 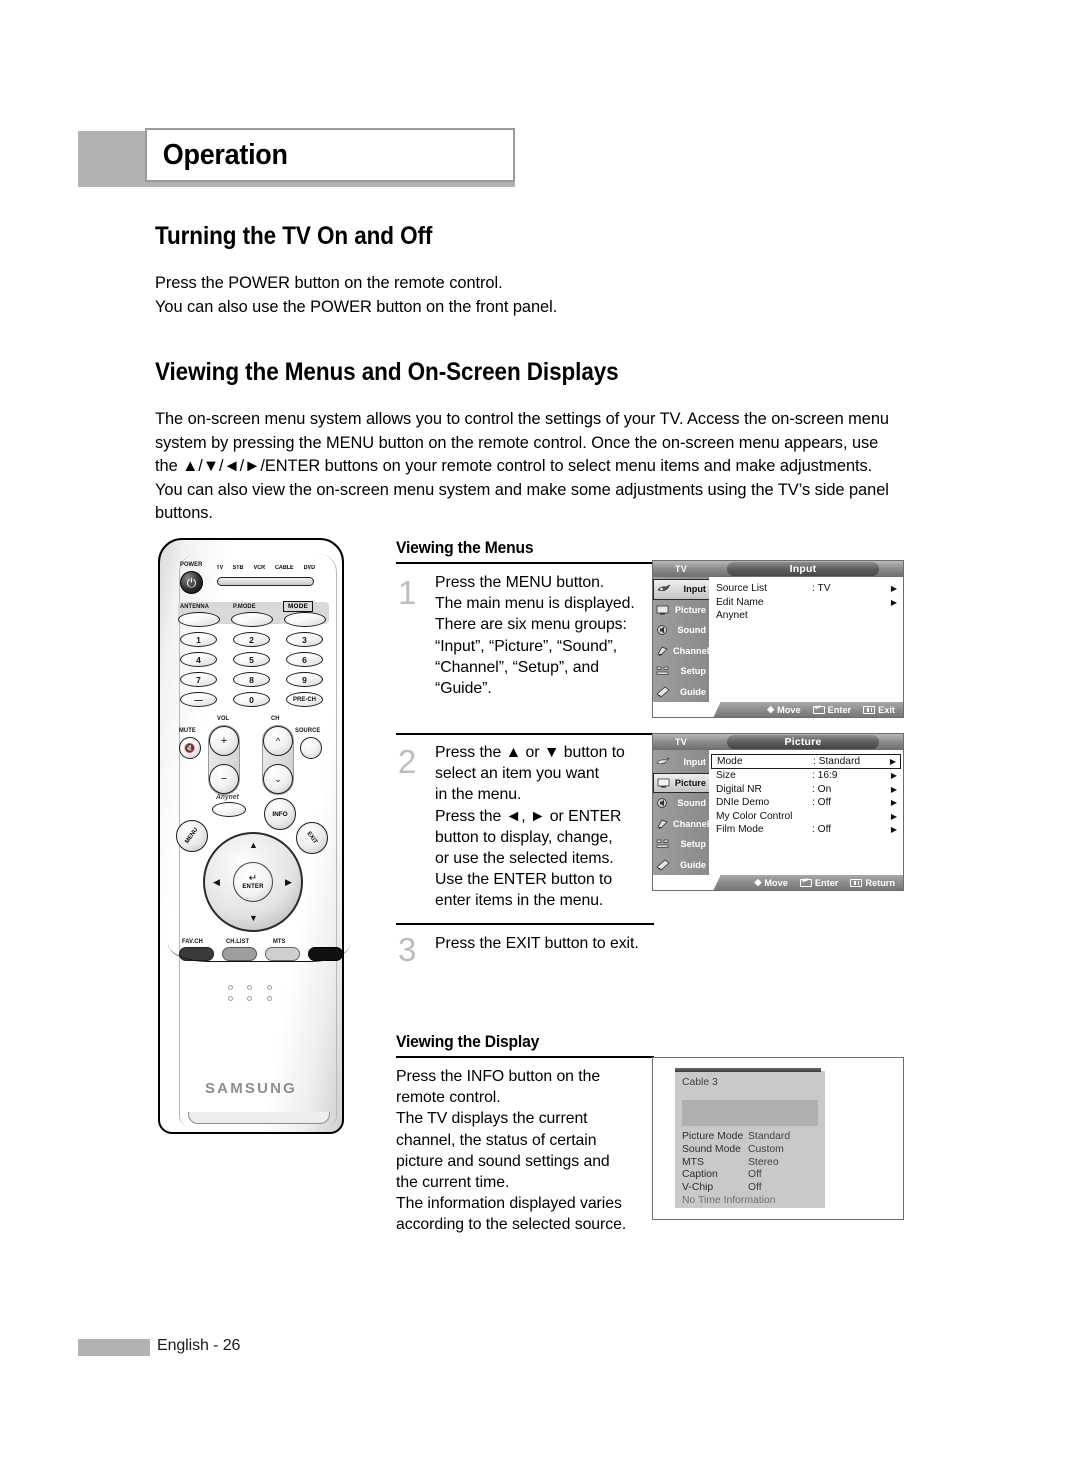 What do you see at coordinates (730, 761) in the screenshot?
I see `osd-key-mode: Mode` at bounding box center [730, 761].